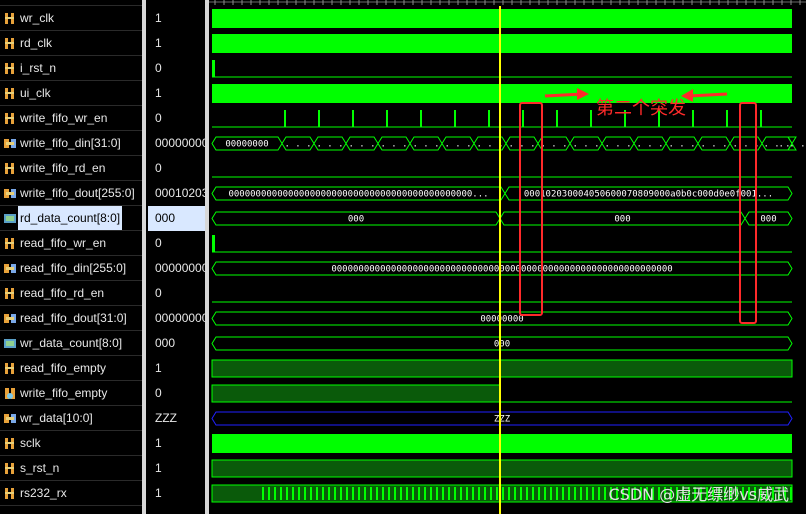  Describe the element at coordinates (36, 43) in the screenshot. I see `signal-name: rd_clk` at that location.